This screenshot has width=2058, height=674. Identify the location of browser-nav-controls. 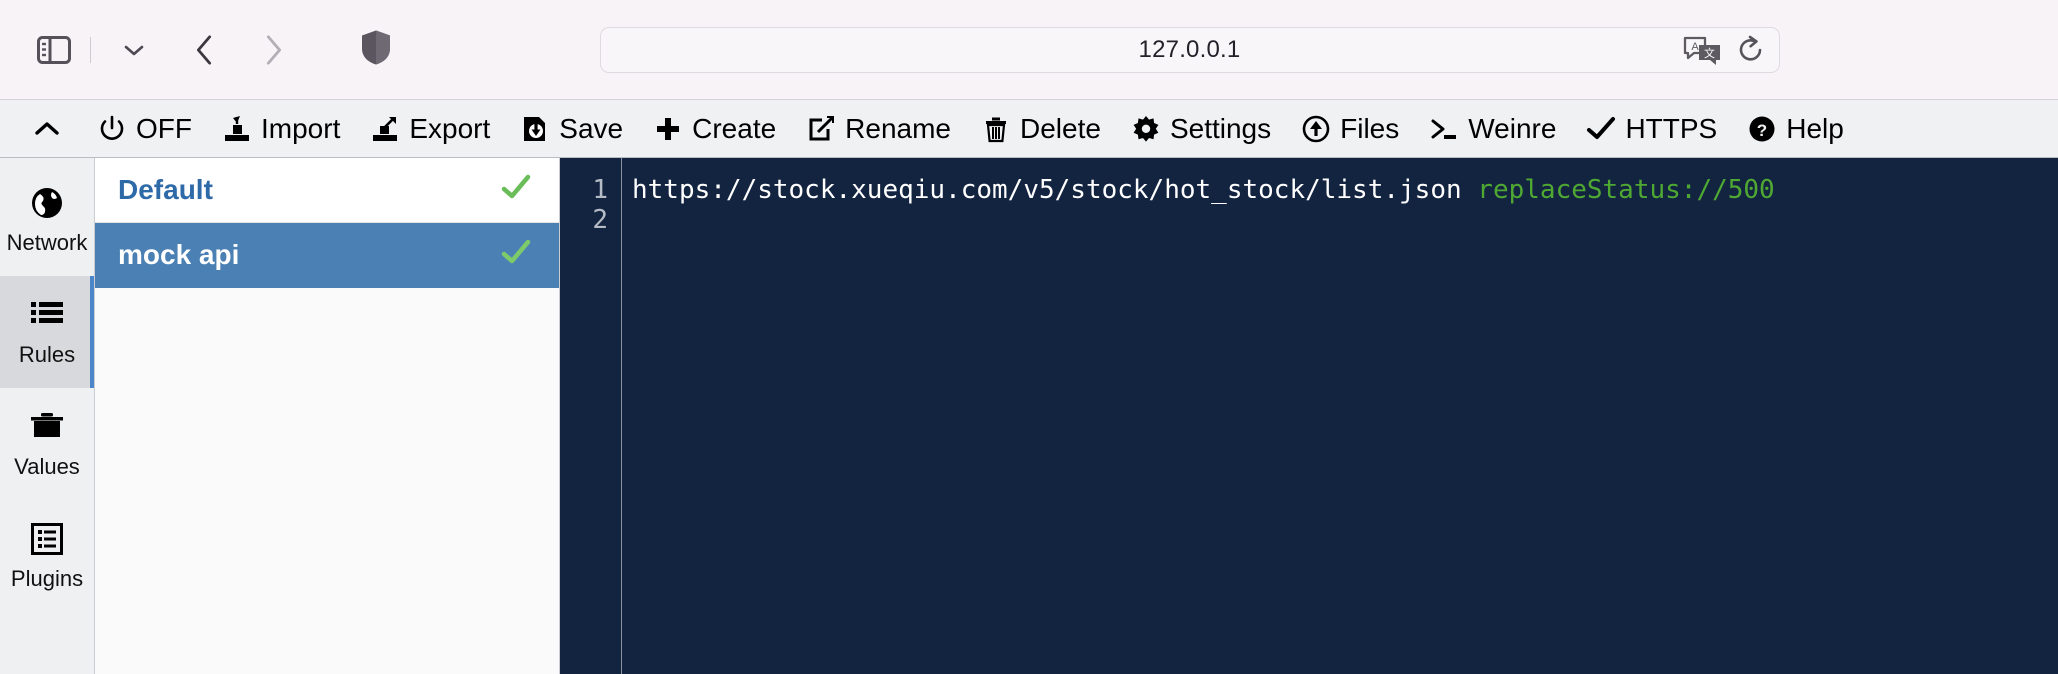
(167, 50).